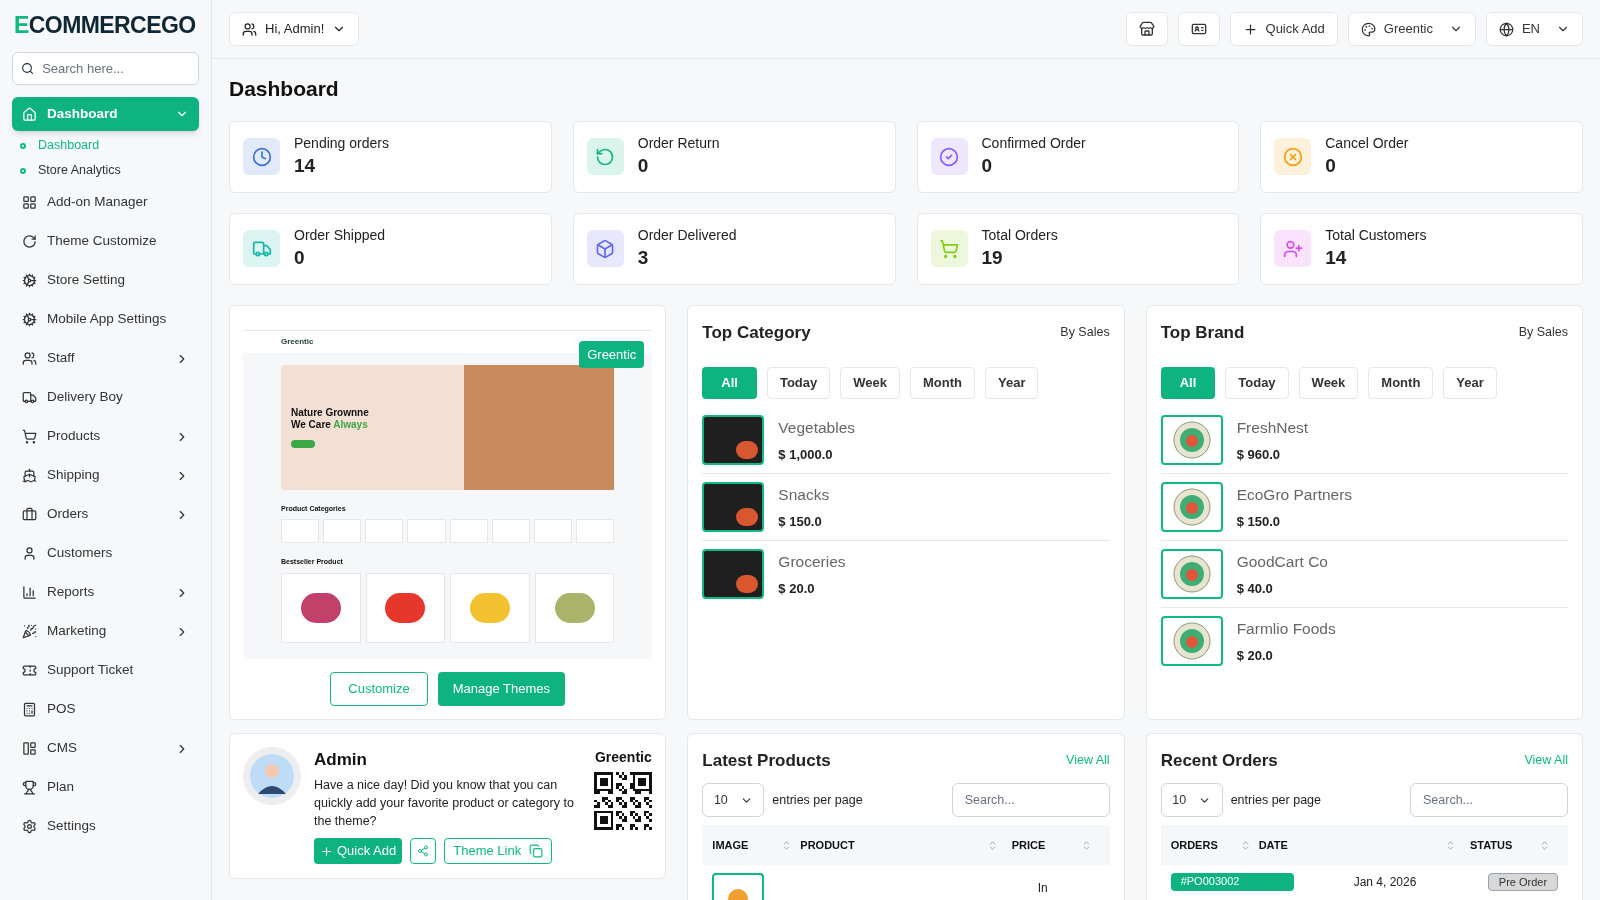  Describe the element at coordinates (105, 787) in the screenshot. I see `sidebar-item: Plan` at that location.